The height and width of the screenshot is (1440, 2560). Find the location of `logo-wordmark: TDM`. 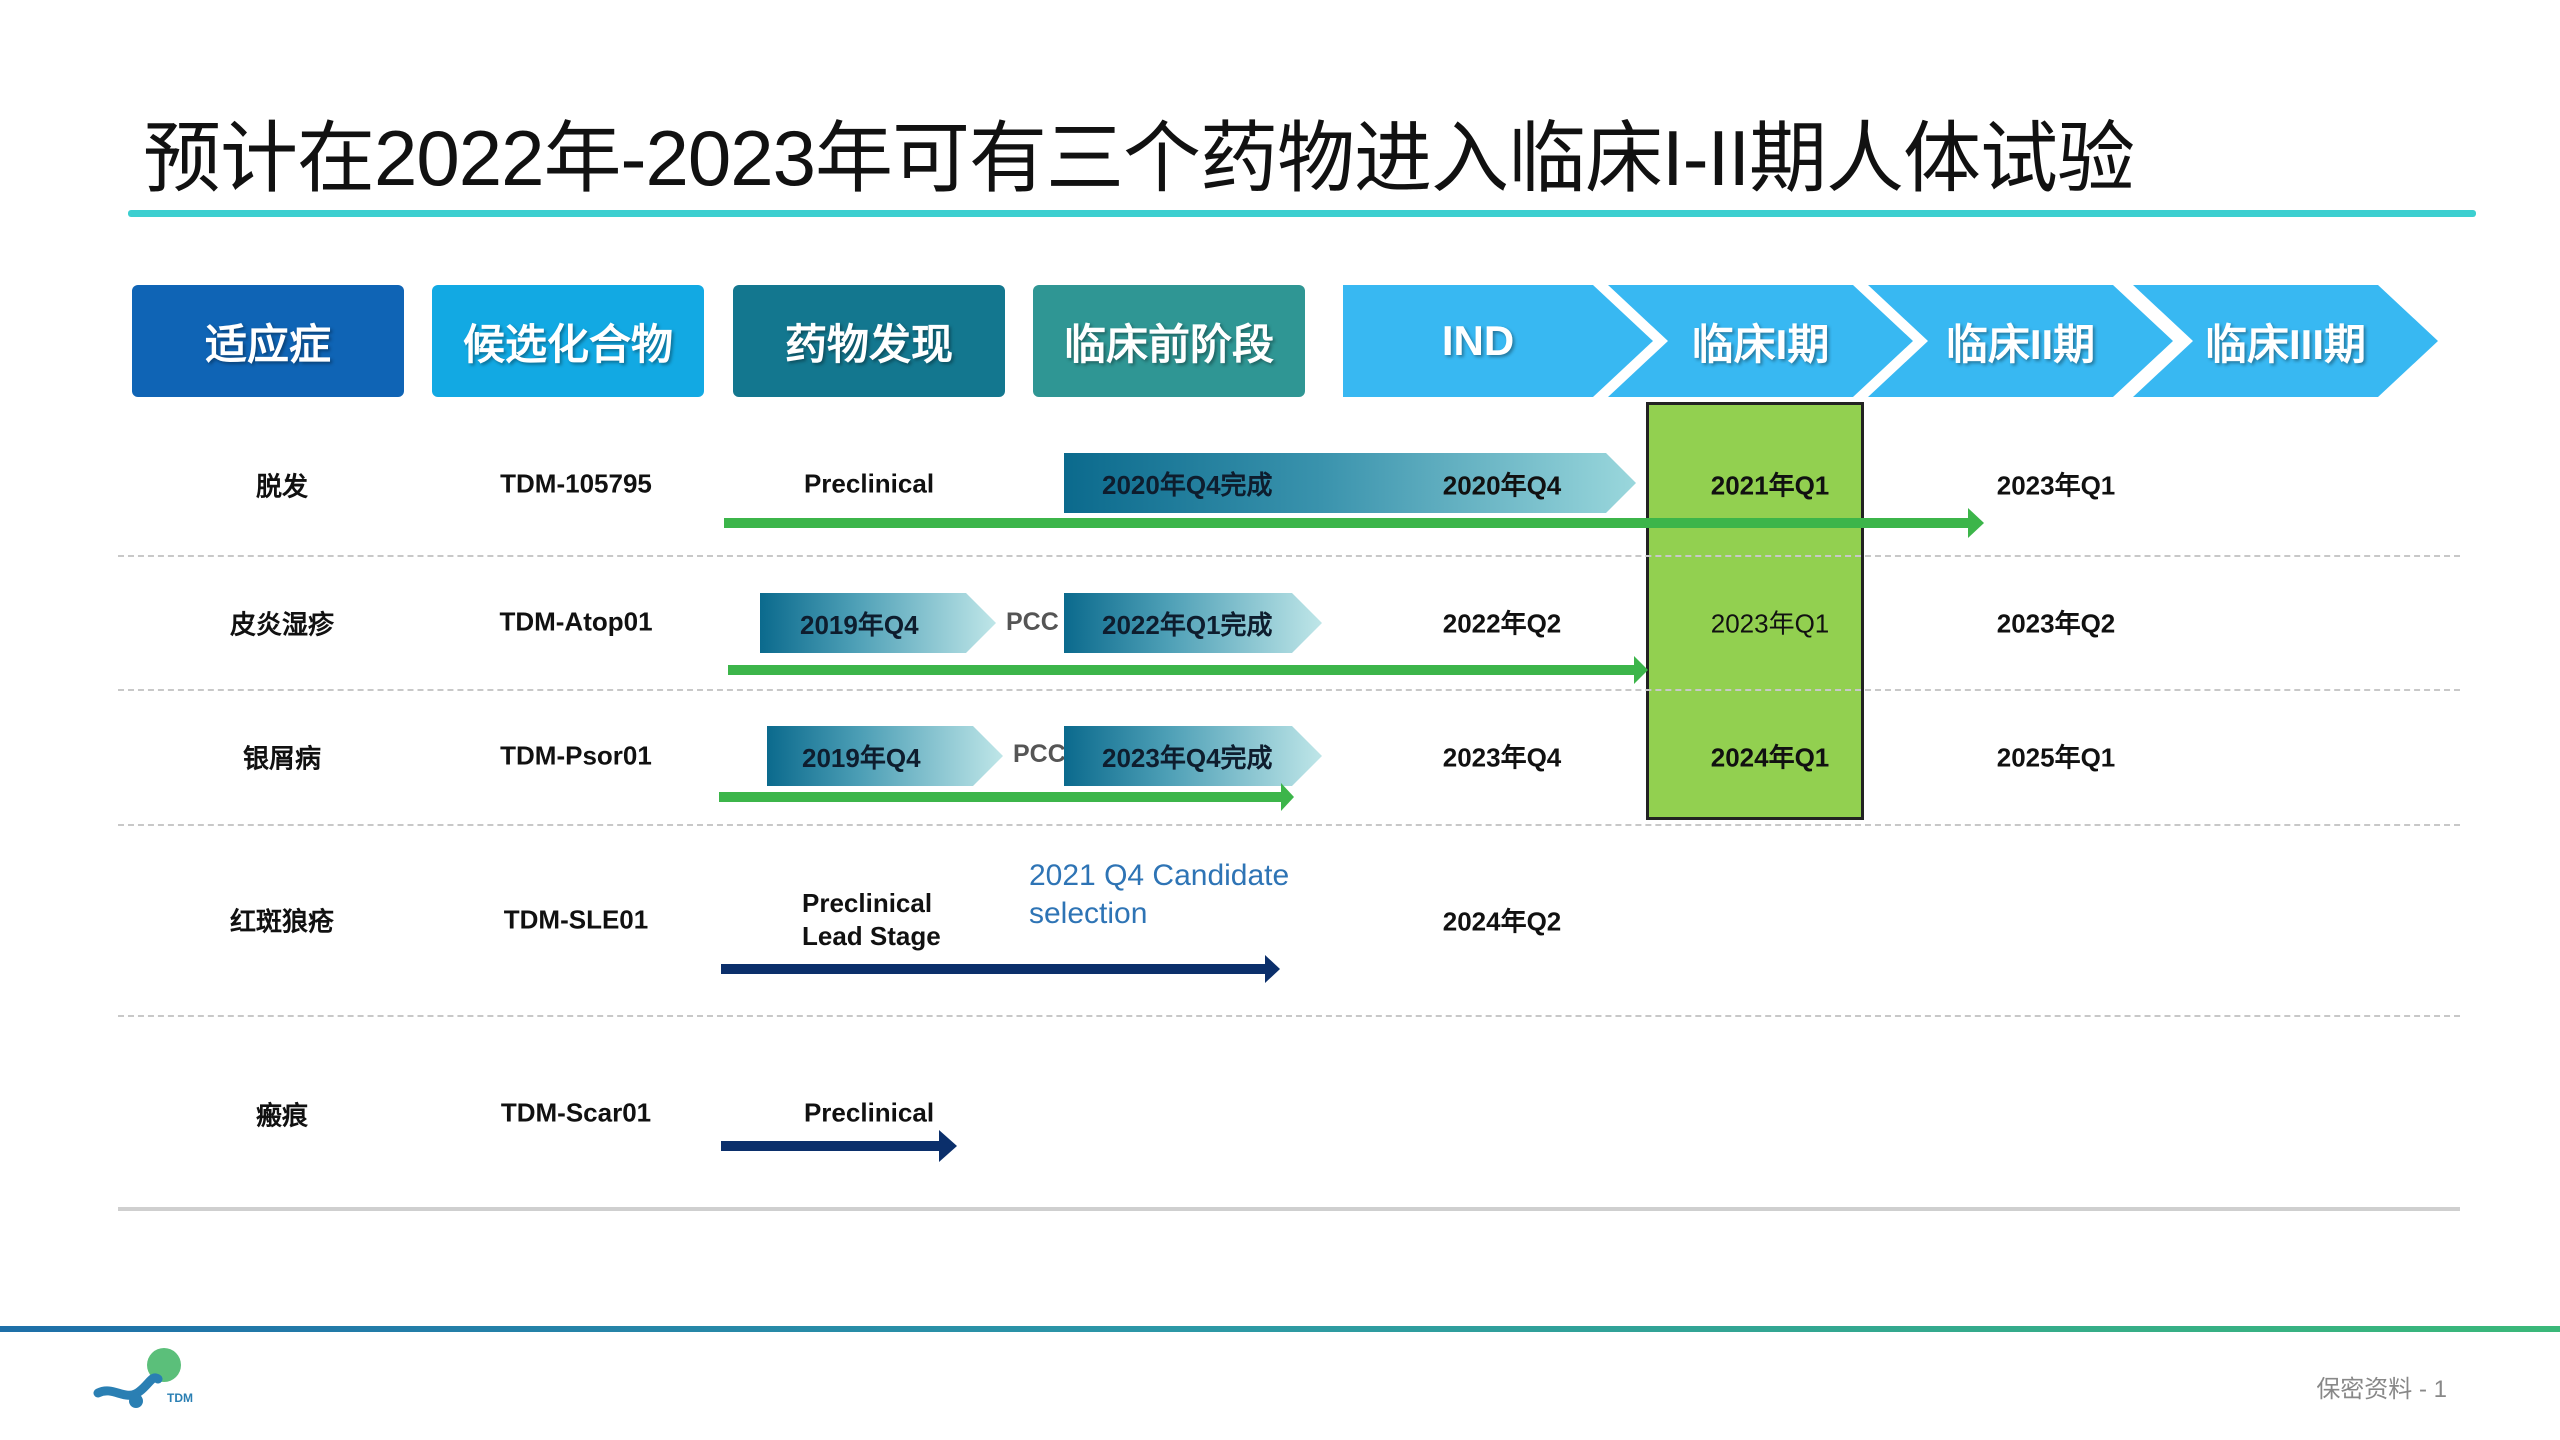

logo-wordmark: TDM is located at coordinates (180, 1398).